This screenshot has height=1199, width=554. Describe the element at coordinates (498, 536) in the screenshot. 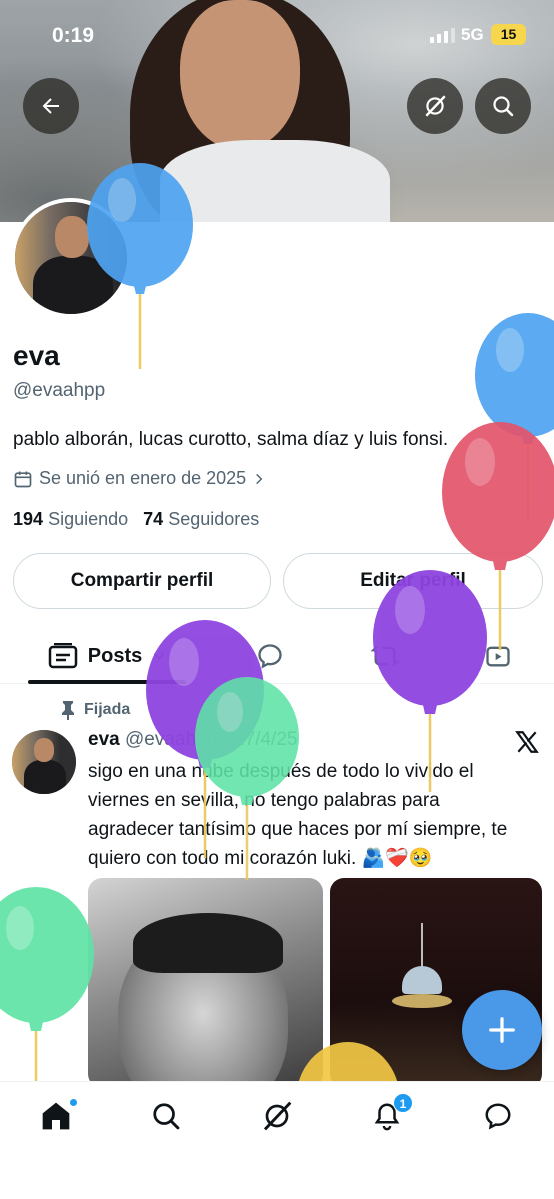

I see `balloon-red` at that location.